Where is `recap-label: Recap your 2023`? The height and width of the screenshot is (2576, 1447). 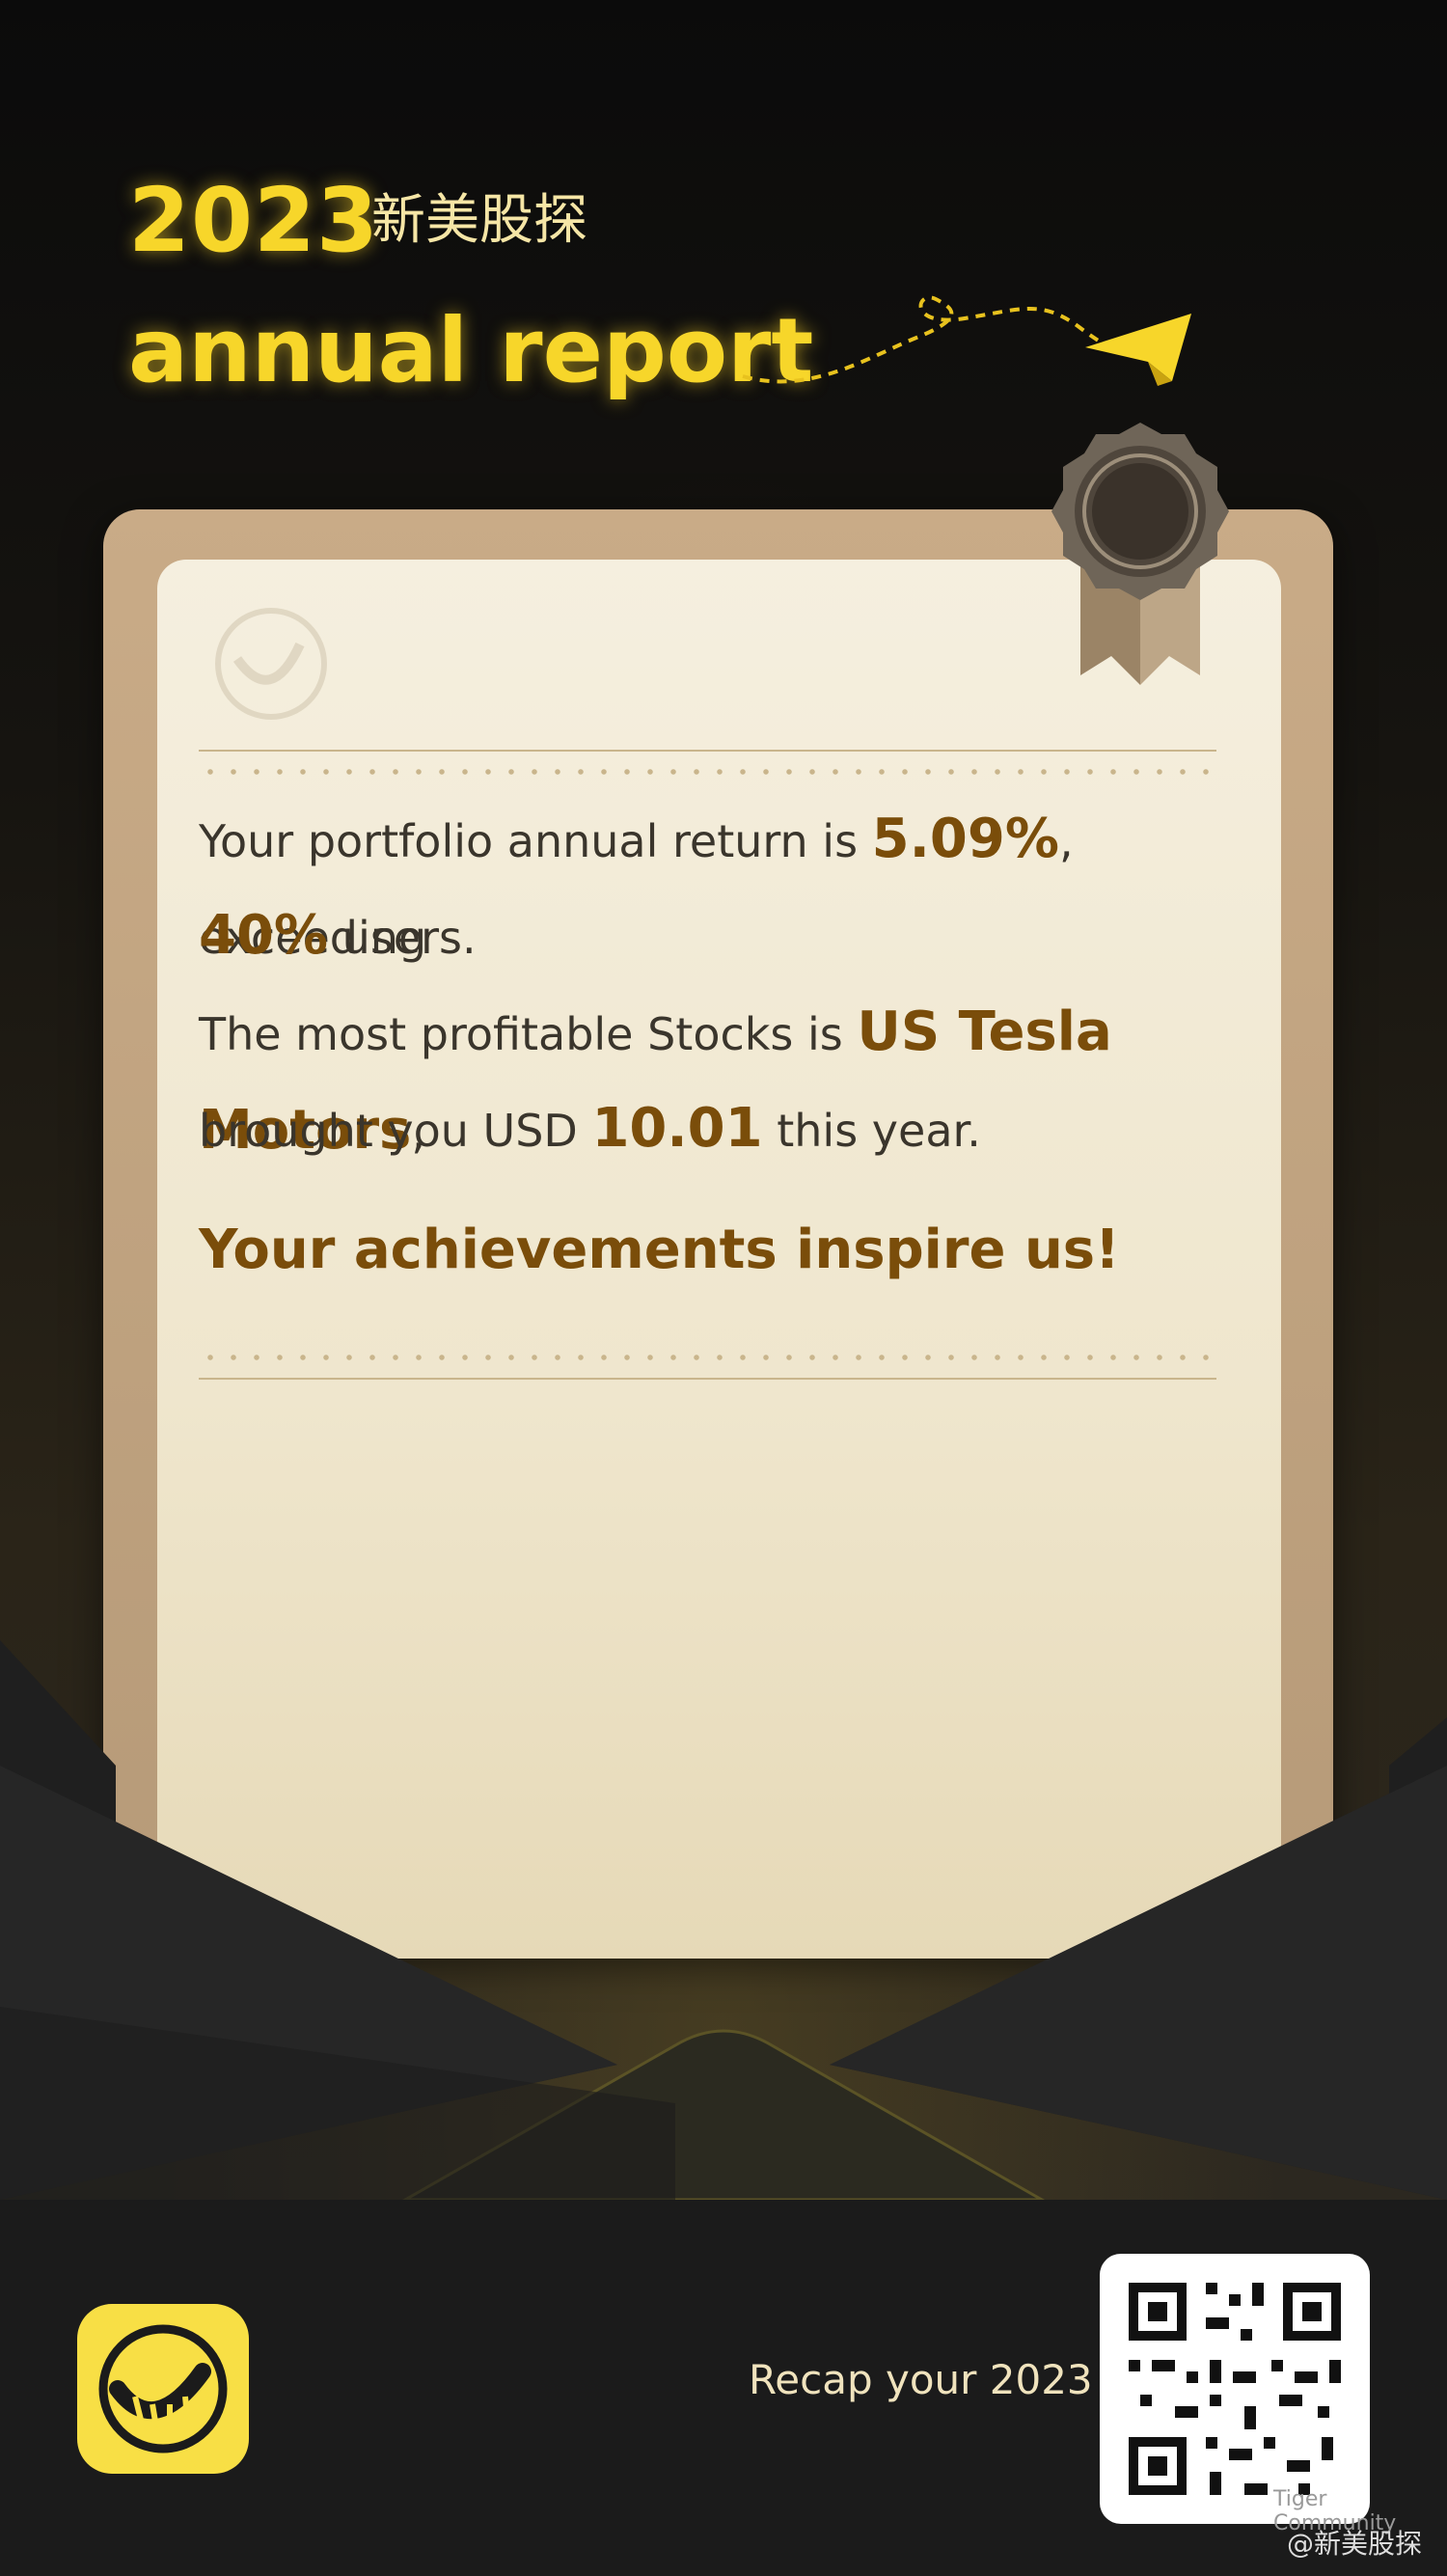
recap-label: Recap your 2023 is located at coordinates (921, 2380).